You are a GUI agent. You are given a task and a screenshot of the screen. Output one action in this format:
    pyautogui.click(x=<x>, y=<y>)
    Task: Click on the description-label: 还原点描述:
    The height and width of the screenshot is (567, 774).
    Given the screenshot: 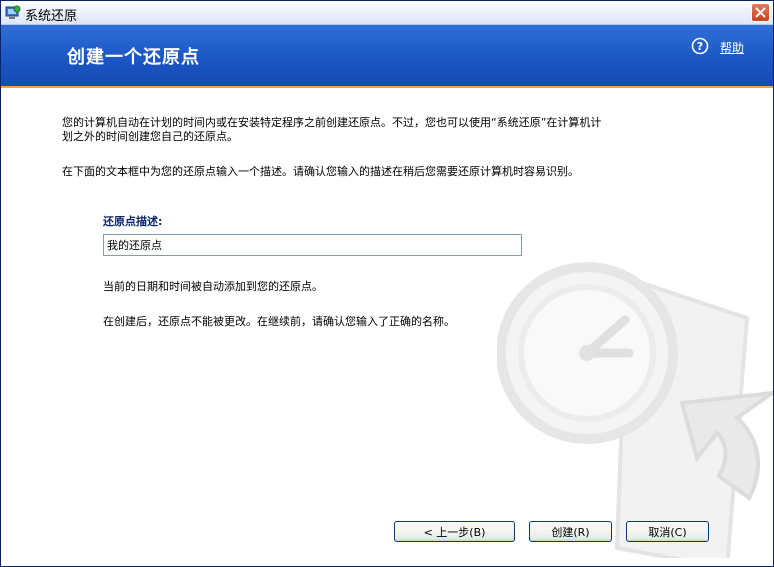 What is the action you would take?
    pyautogui.click(x=133, y=221)
    